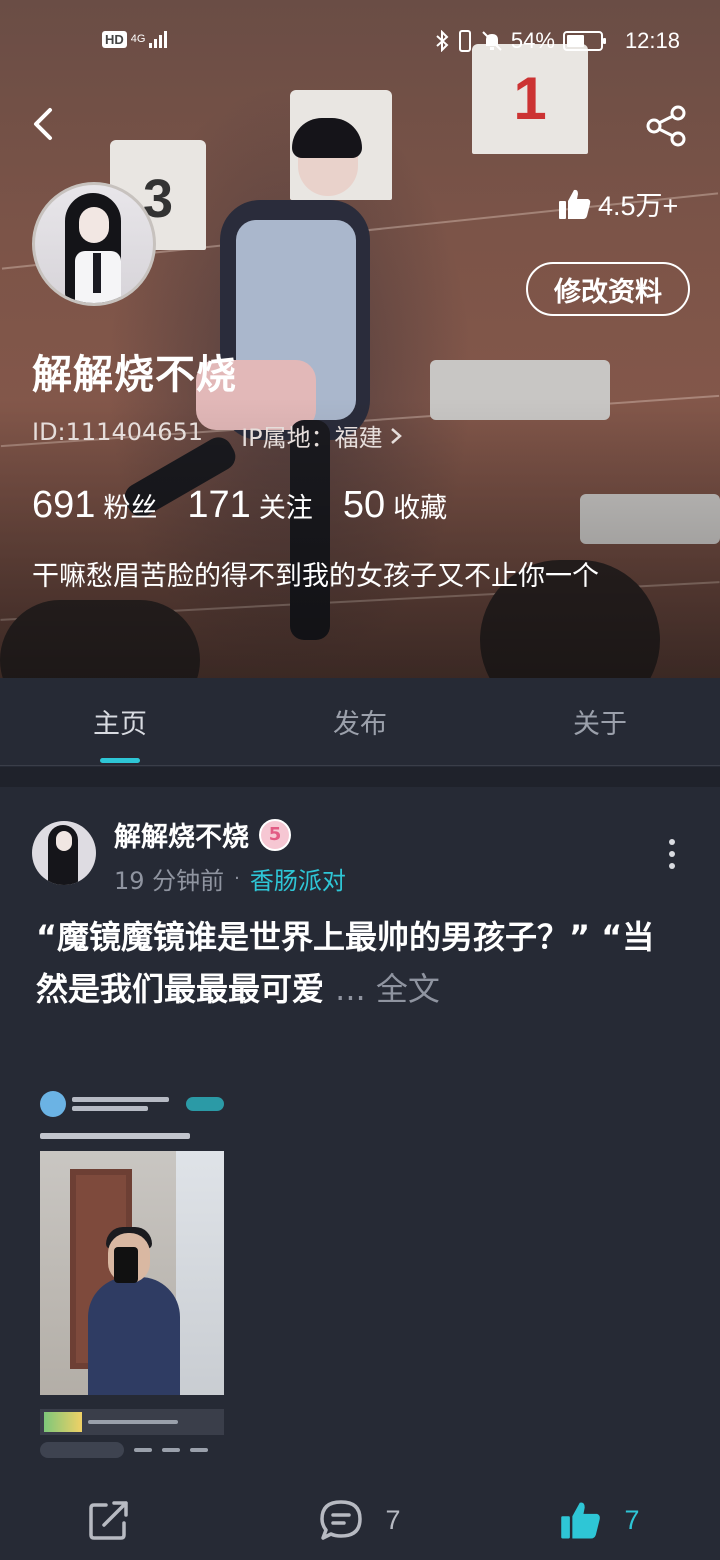 This screenshot has height=1560, width=720. I want to click on forward-button, so click(120, 1520).